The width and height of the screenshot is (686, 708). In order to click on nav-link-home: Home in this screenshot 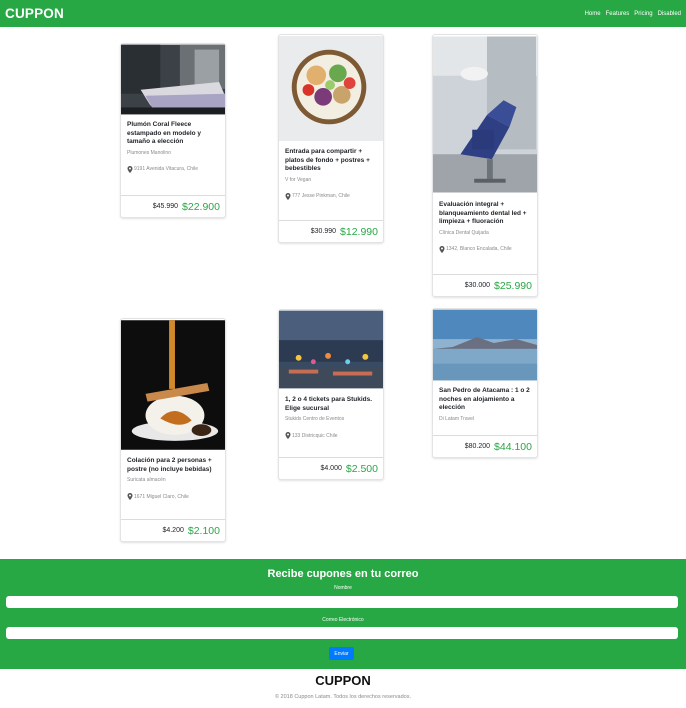, I will do `click(593, 14)`.